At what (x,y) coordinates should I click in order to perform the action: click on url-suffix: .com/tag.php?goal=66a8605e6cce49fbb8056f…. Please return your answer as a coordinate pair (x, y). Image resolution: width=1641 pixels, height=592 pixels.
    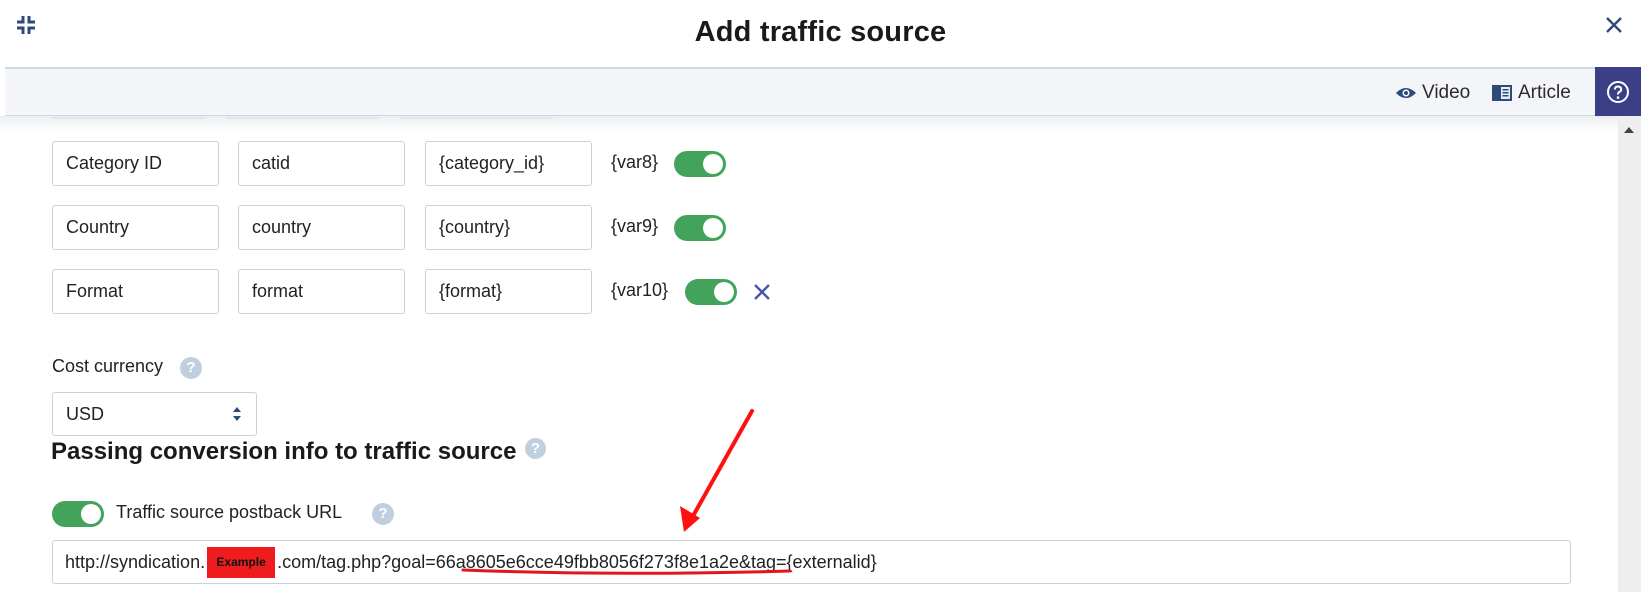
    Looking at the image, I should click on (577, 561).